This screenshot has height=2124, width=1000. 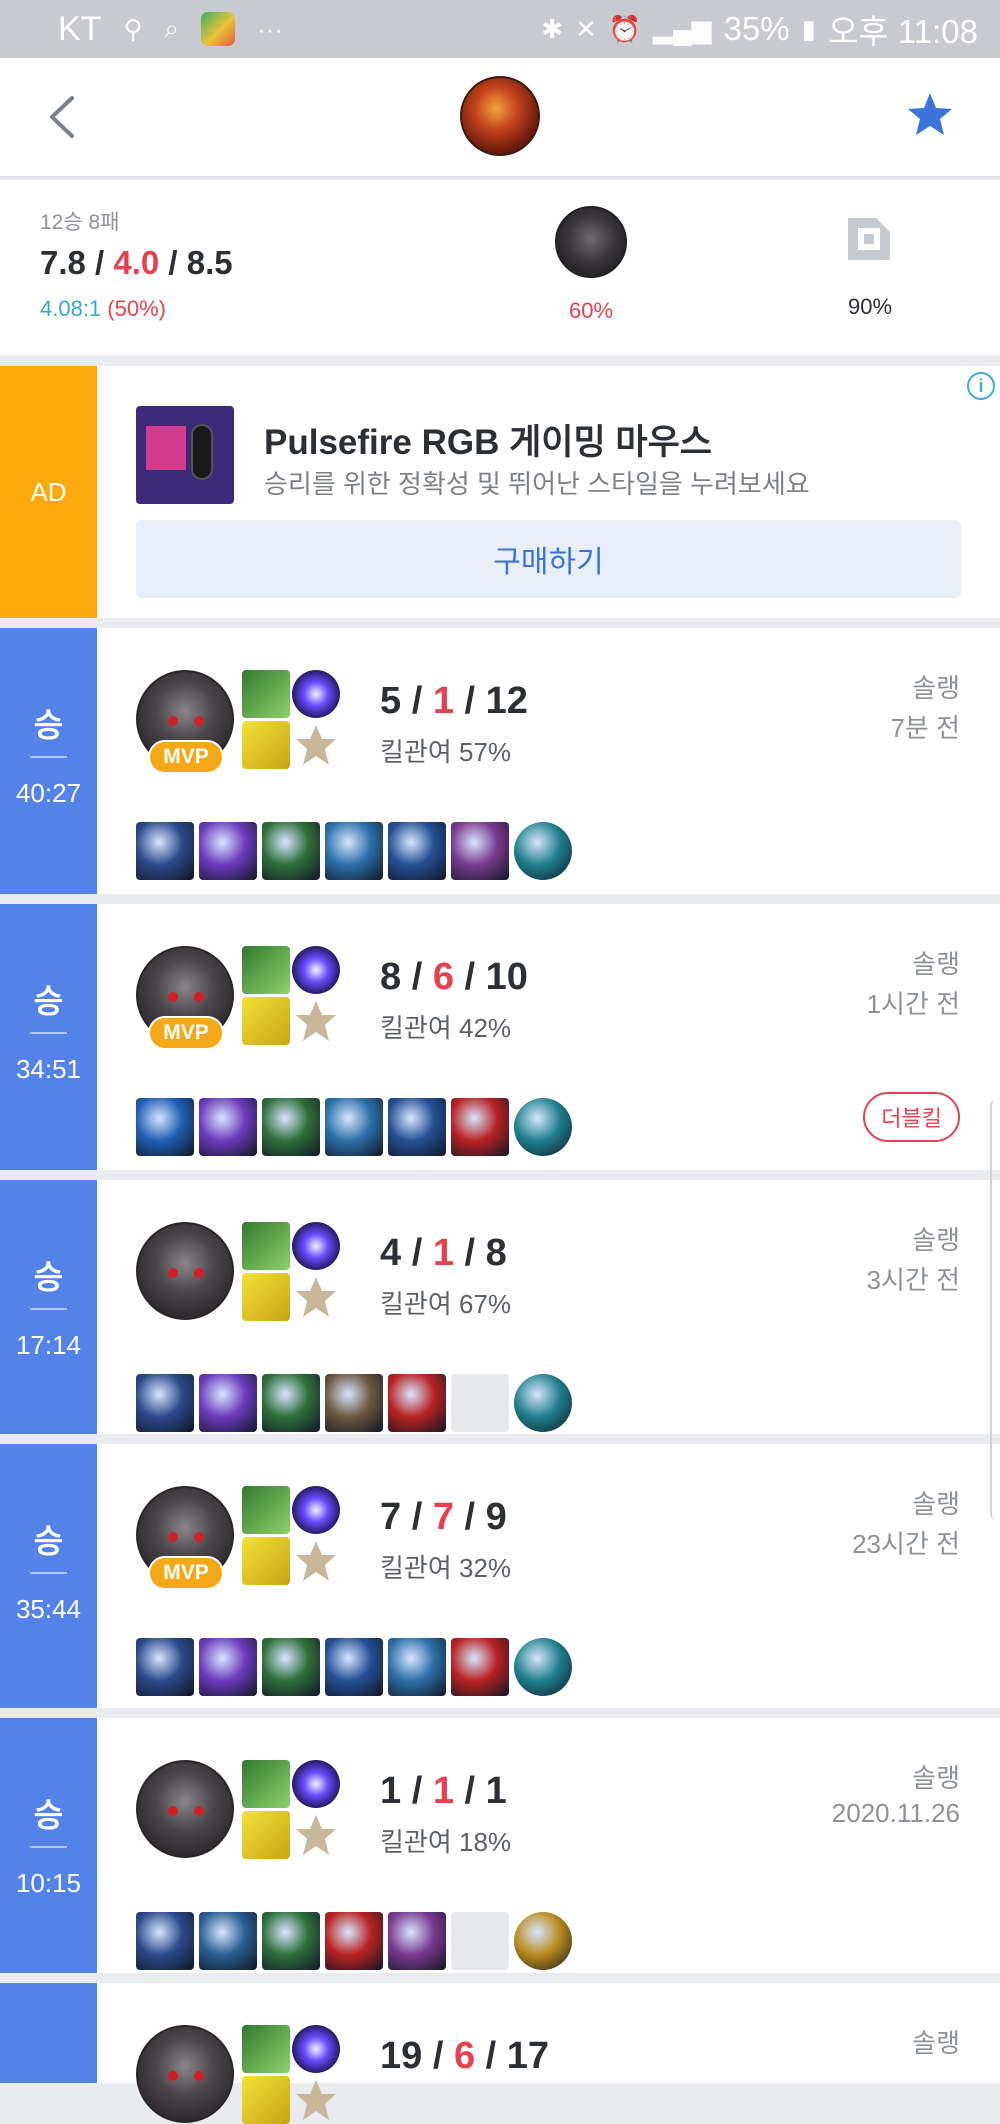 What do you see at coordinates (930, 115) in the screenshot?
I see `star-icon` at bounding box center [930, 115].